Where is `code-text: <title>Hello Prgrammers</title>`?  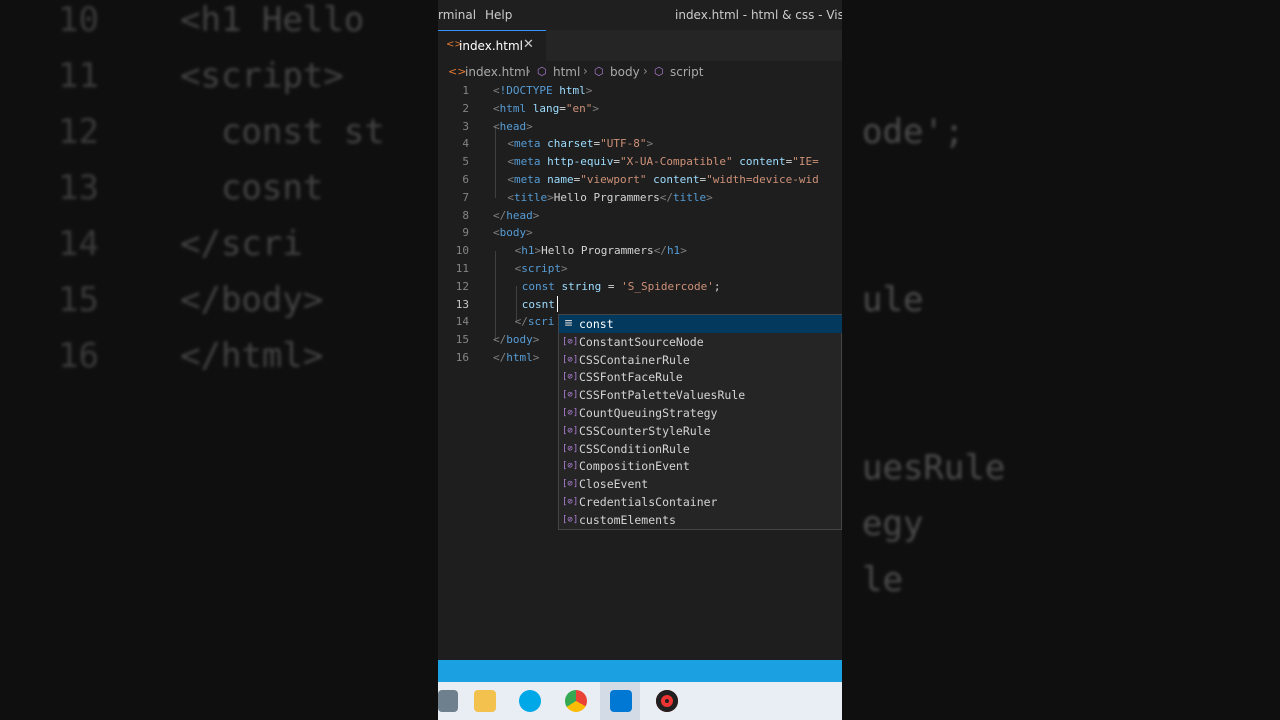
code-text: <title>Hello Prgrammers</title> is located at coordinates (610, 197).